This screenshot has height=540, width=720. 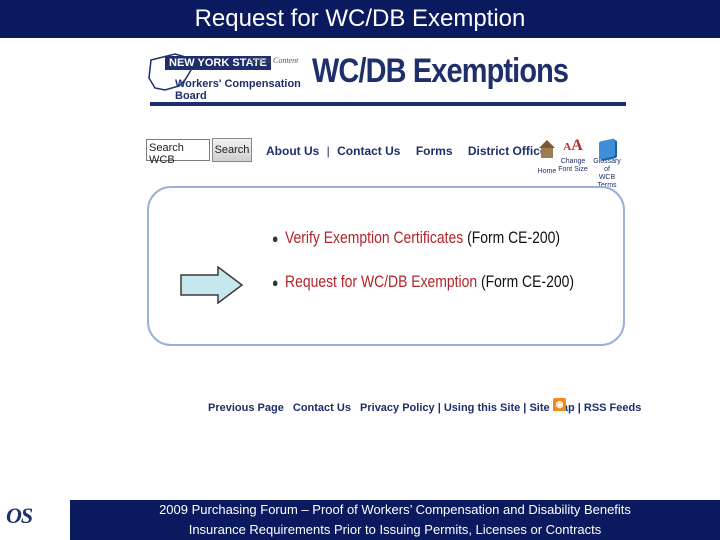 I want to click on glossary-tool: Glossary of WCB Terms, so click(x=607, y=161).